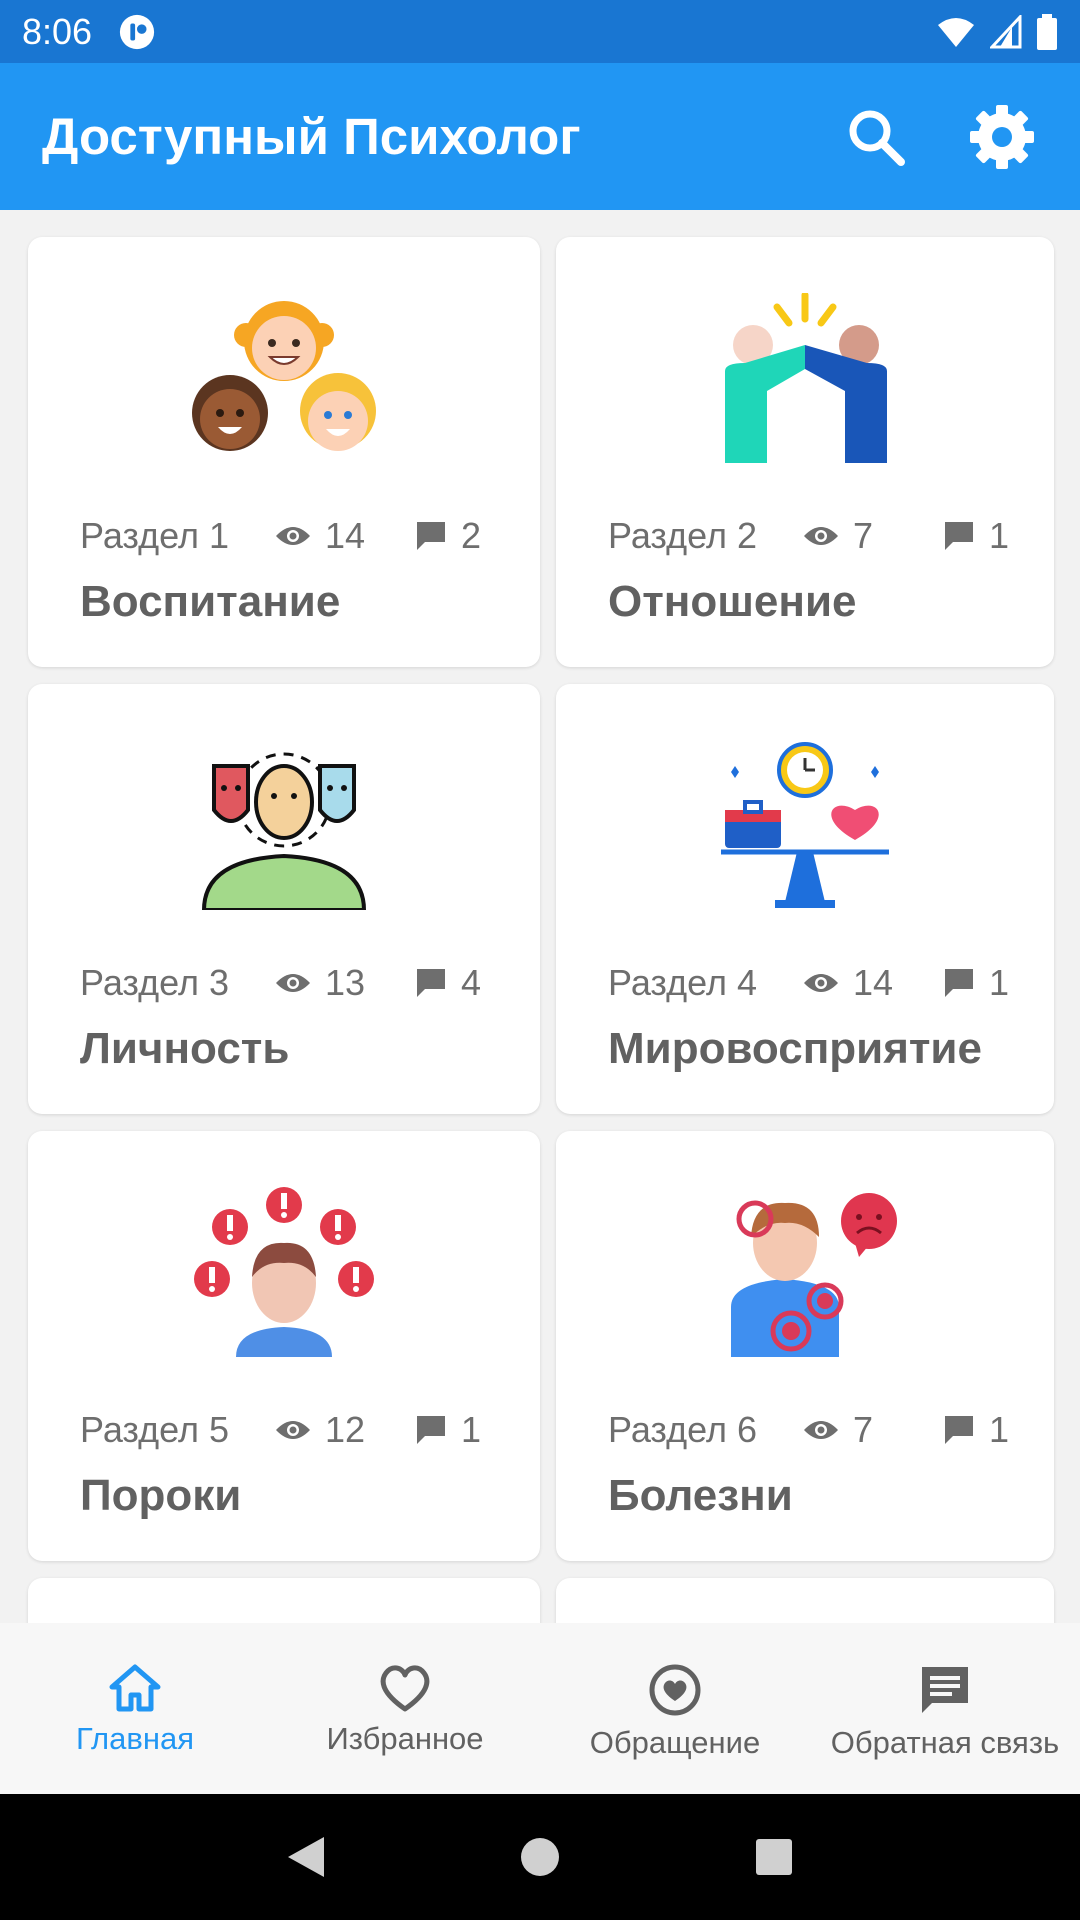 The width and height of the screenshot is (1080, 1920). I want to click on status-time: 8:06, so click(57, 31).